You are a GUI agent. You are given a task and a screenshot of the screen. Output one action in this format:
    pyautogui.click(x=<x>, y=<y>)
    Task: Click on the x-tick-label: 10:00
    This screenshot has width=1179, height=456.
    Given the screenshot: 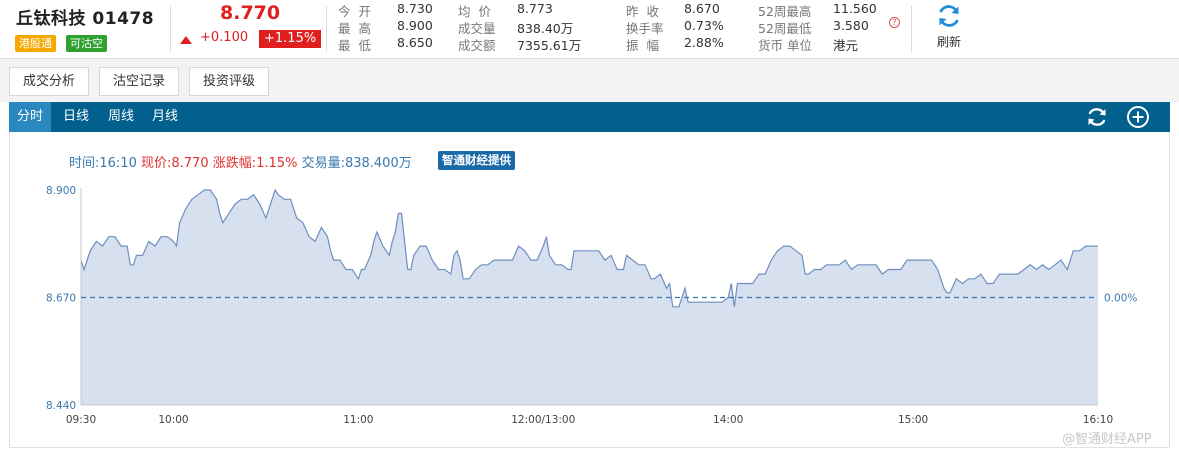 What is the action you would take?
    pyautogui.click(x=173, y=420)
    